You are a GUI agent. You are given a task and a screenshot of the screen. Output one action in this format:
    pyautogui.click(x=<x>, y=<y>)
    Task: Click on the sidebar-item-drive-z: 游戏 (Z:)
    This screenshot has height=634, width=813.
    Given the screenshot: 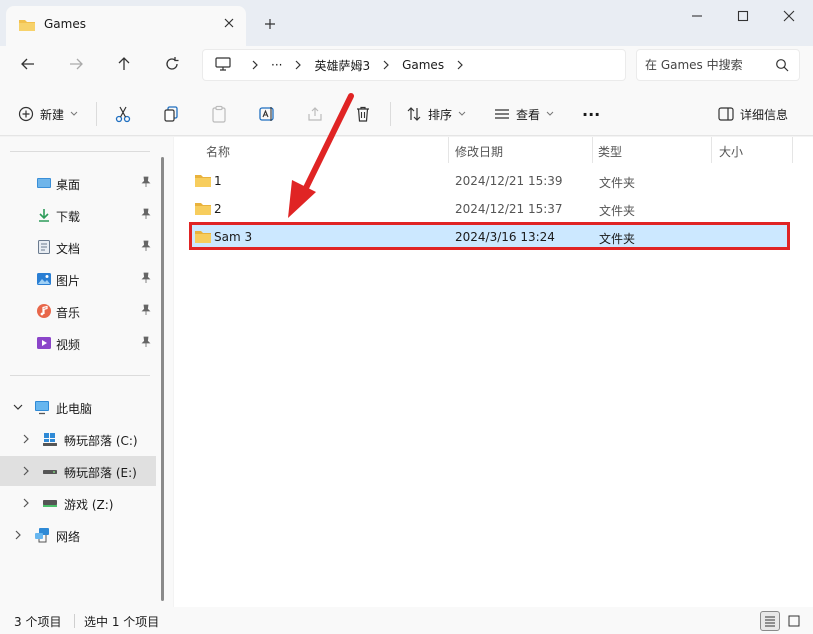 What is the action you would take?
    pyautogui.click(x=78, y=503)
    